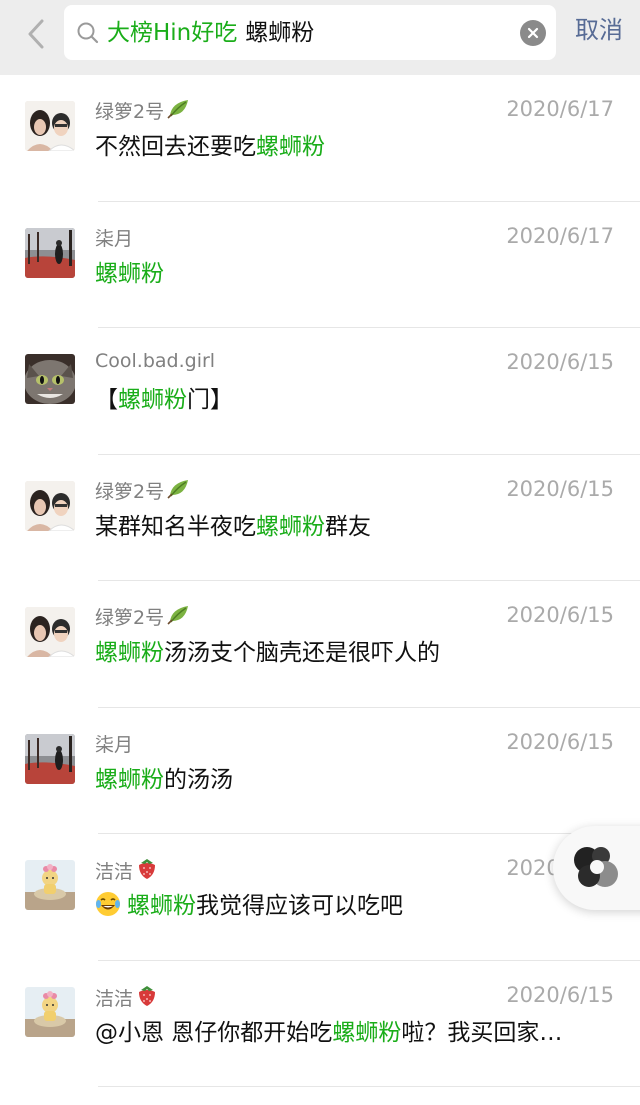  Describe the element at coordinates (320, 771) in the screenshot. I see `result-item: 柒月 2020/6/15 螺蛳粉的汤汤` at that location.